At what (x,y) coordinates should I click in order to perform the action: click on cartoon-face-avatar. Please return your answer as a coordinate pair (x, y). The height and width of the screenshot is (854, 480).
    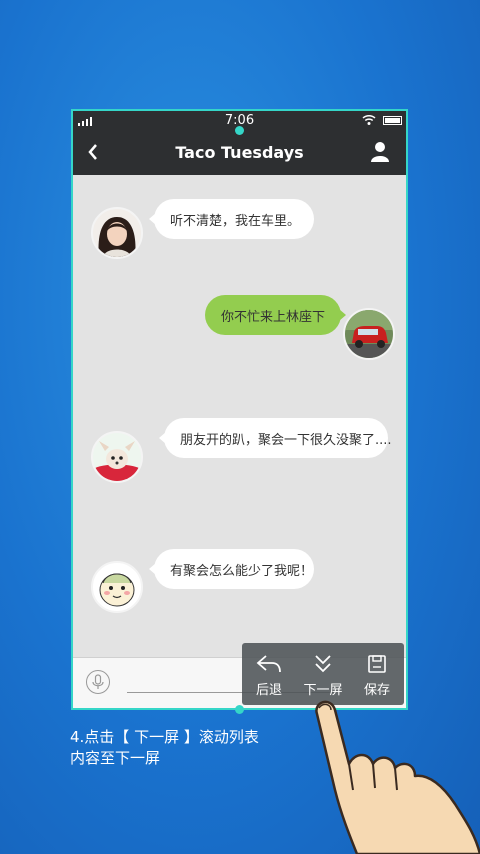
    Looking at the image, I should click on (117, 587).